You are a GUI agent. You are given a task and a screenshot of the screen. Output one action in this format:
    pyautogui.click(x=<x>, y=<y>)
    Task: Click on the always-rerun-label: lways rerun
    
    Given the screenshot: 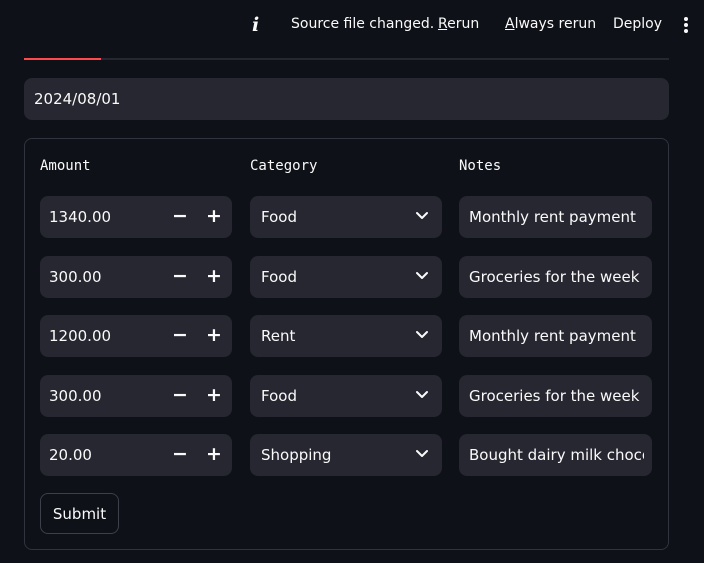 What is the action you would take?
    pyautogui.click(x=555, y=24)
    